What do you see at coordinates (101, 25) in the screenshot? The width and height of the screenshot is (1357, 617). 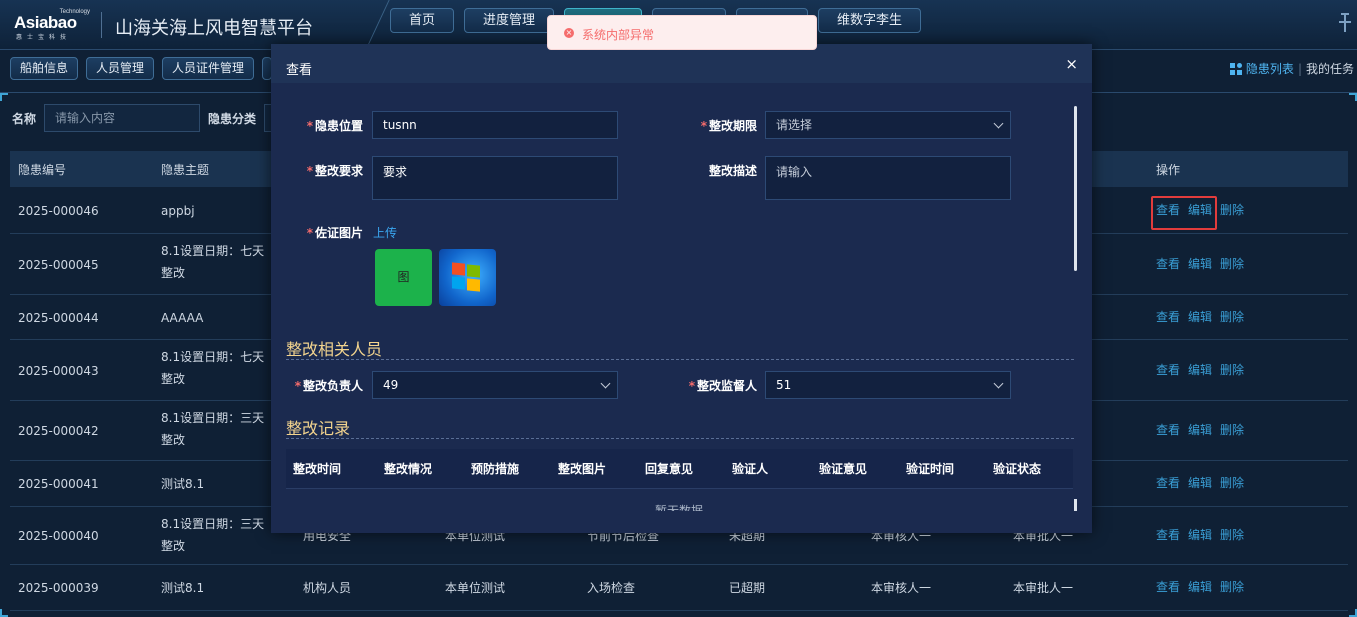 I see `header-divider` at bounding box center [101, 25].